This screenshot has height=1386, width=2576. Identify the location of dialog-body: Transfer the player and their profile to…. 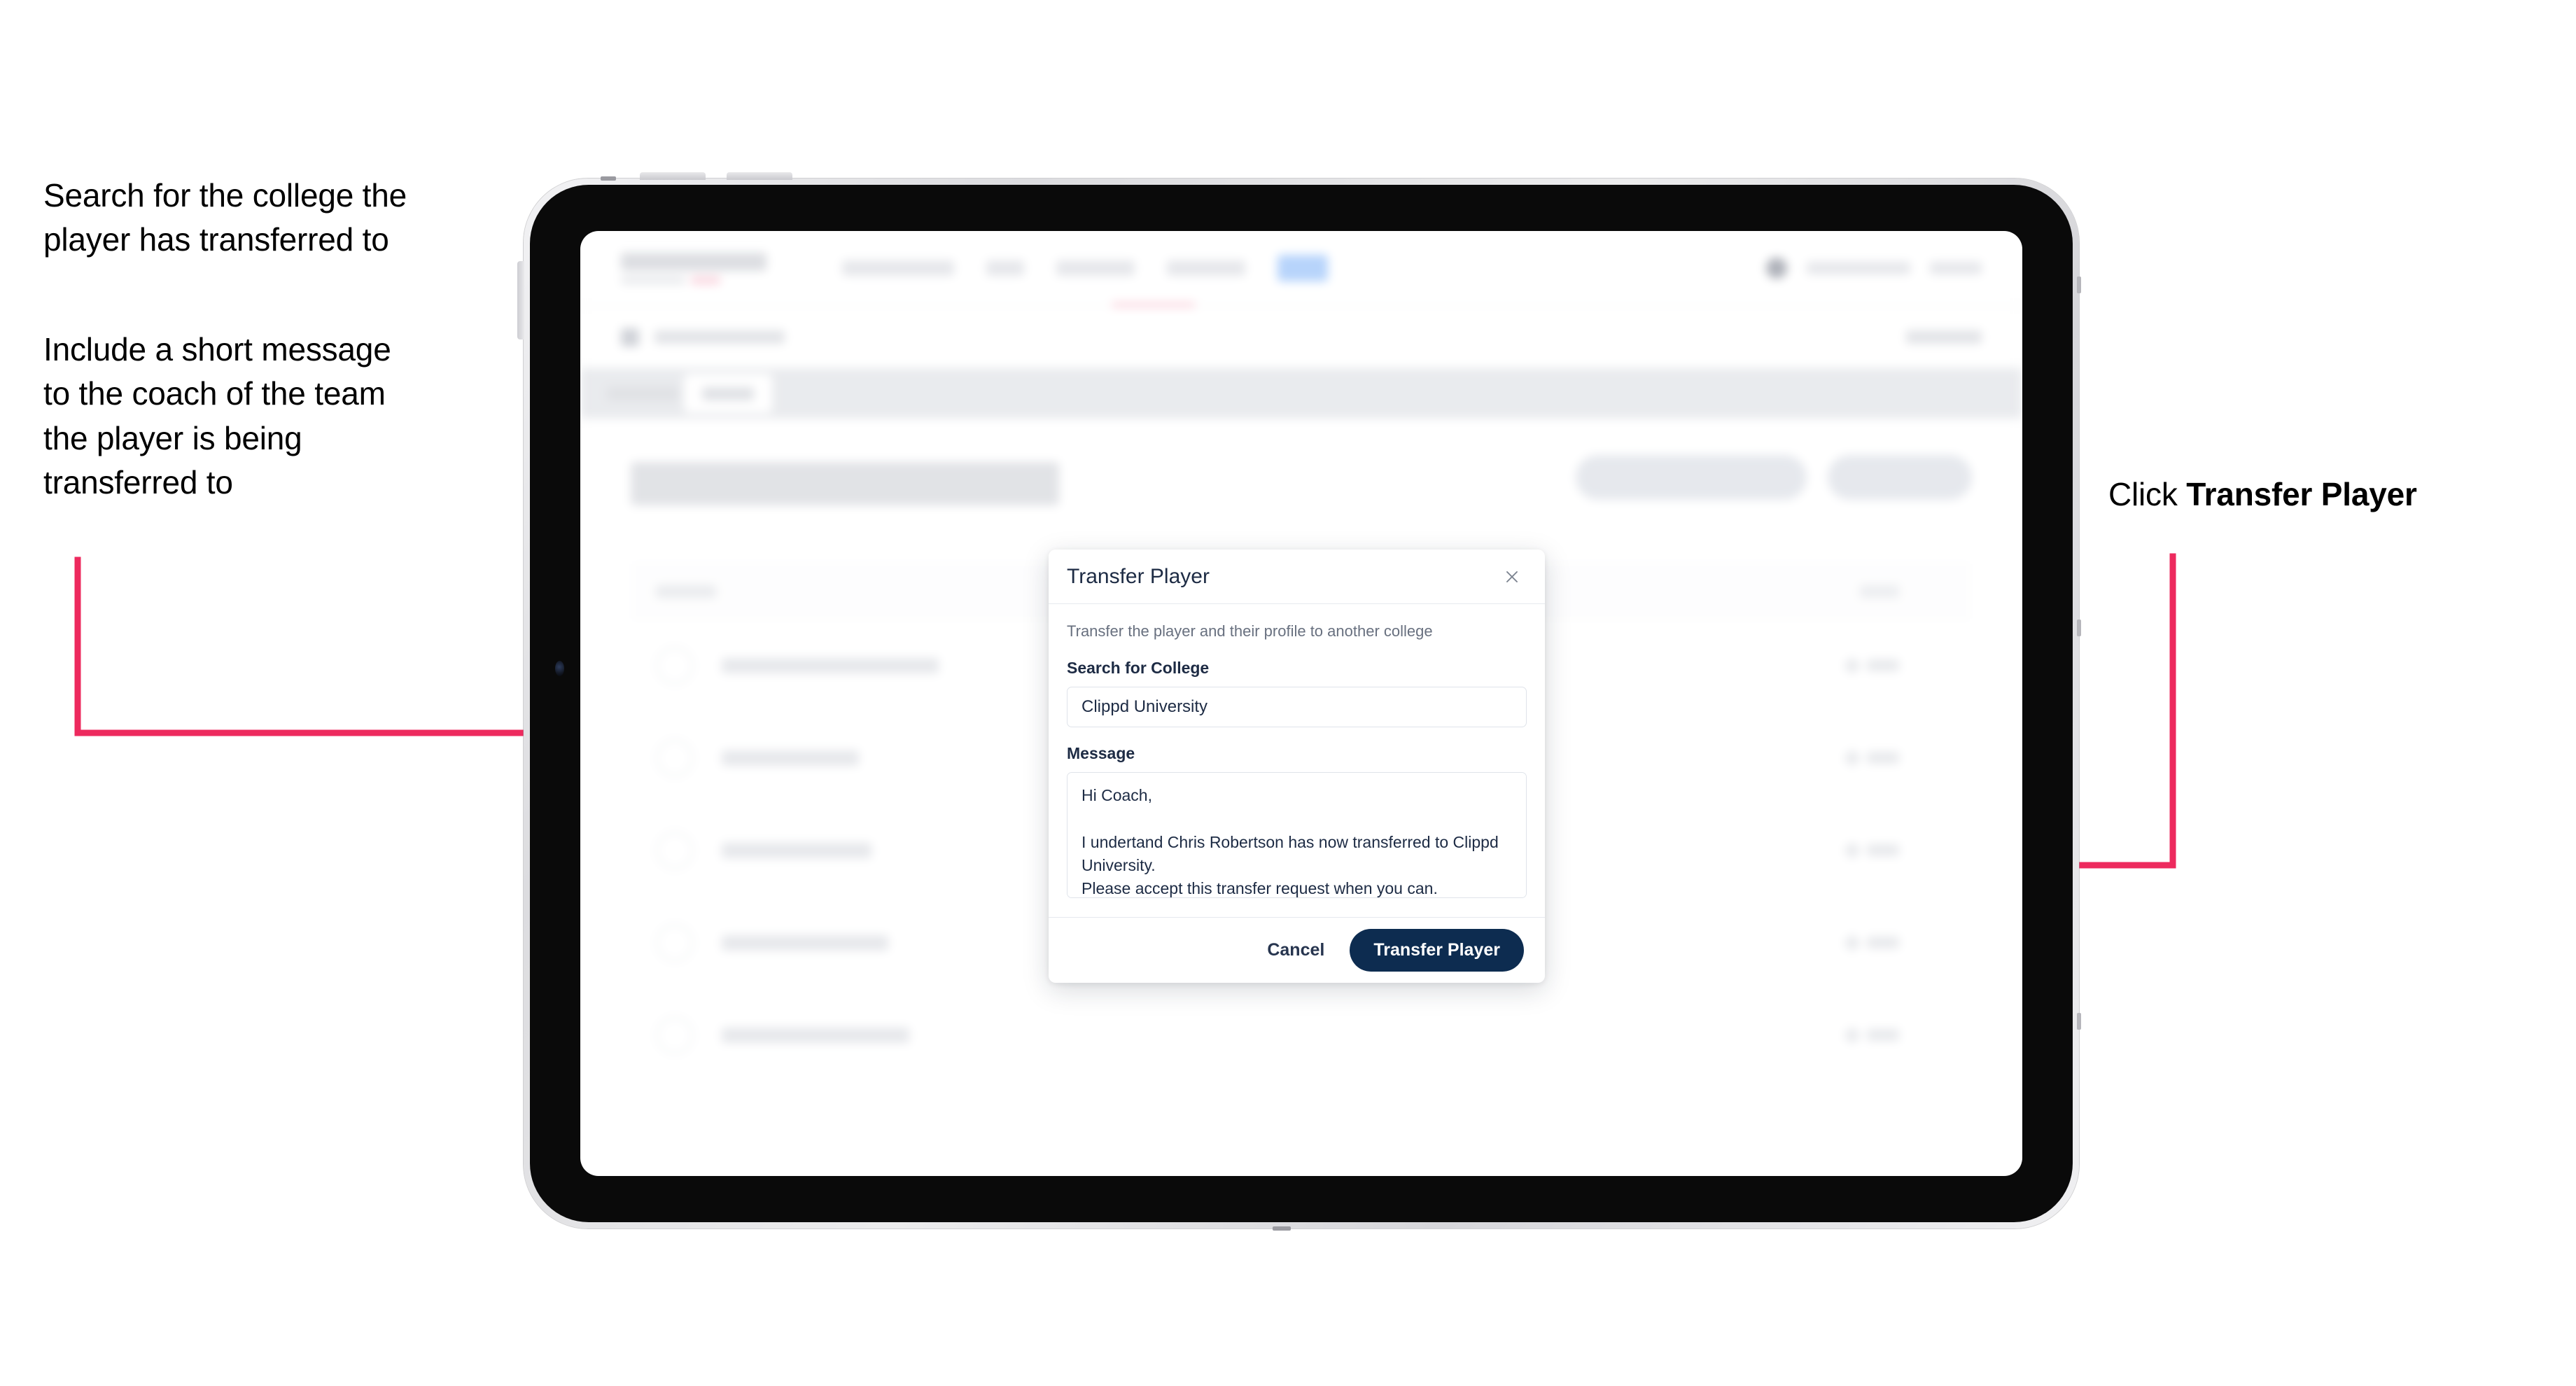
(1297, 760).